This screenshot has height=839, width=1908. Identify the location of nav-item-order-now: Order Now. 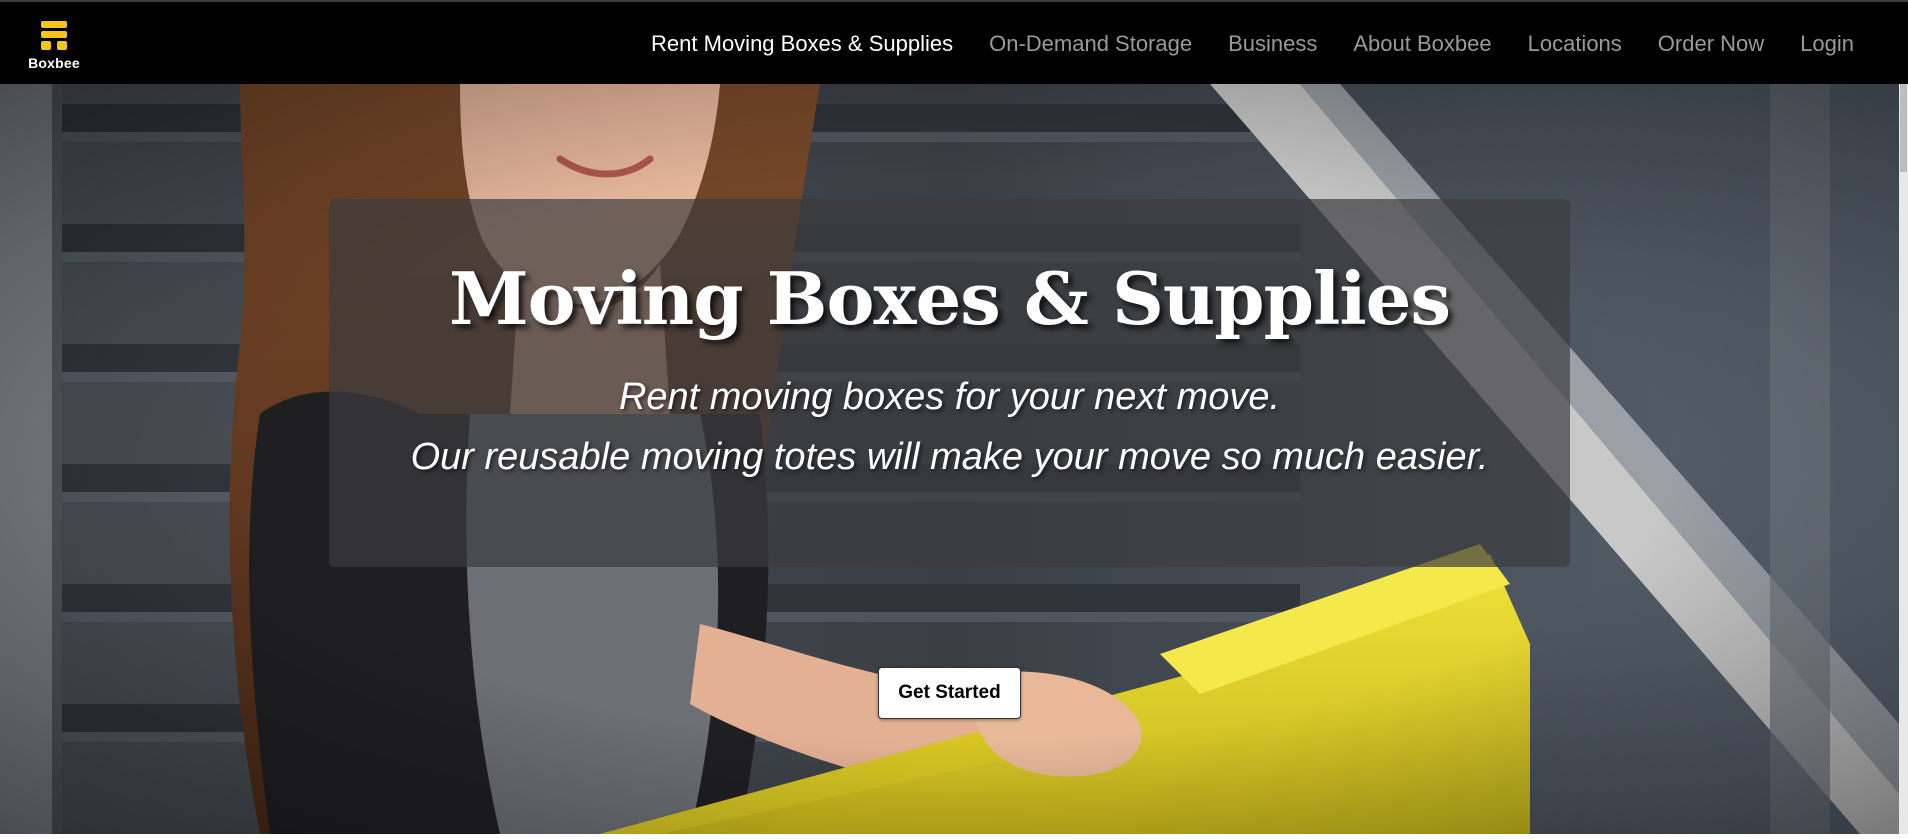
(1711, 44).